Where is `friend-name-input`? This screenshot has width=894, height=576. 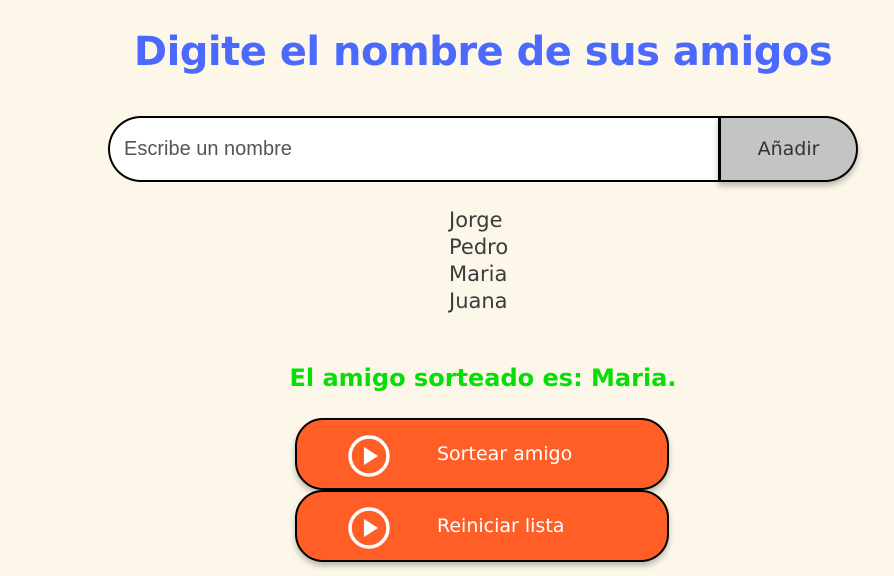 friend-name-input is located at coordinates (413, 149).